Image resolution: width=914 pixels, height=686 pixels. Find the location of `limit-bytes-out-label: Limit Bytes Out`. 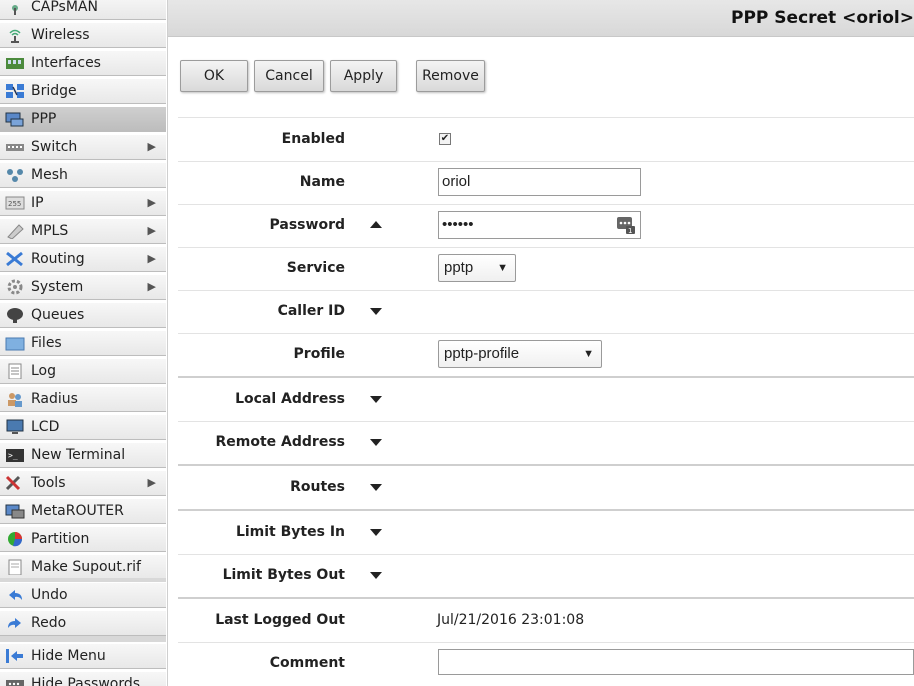

limit-bytes-out-label: Limit Bytes Out is located at coordinates (283, 575).